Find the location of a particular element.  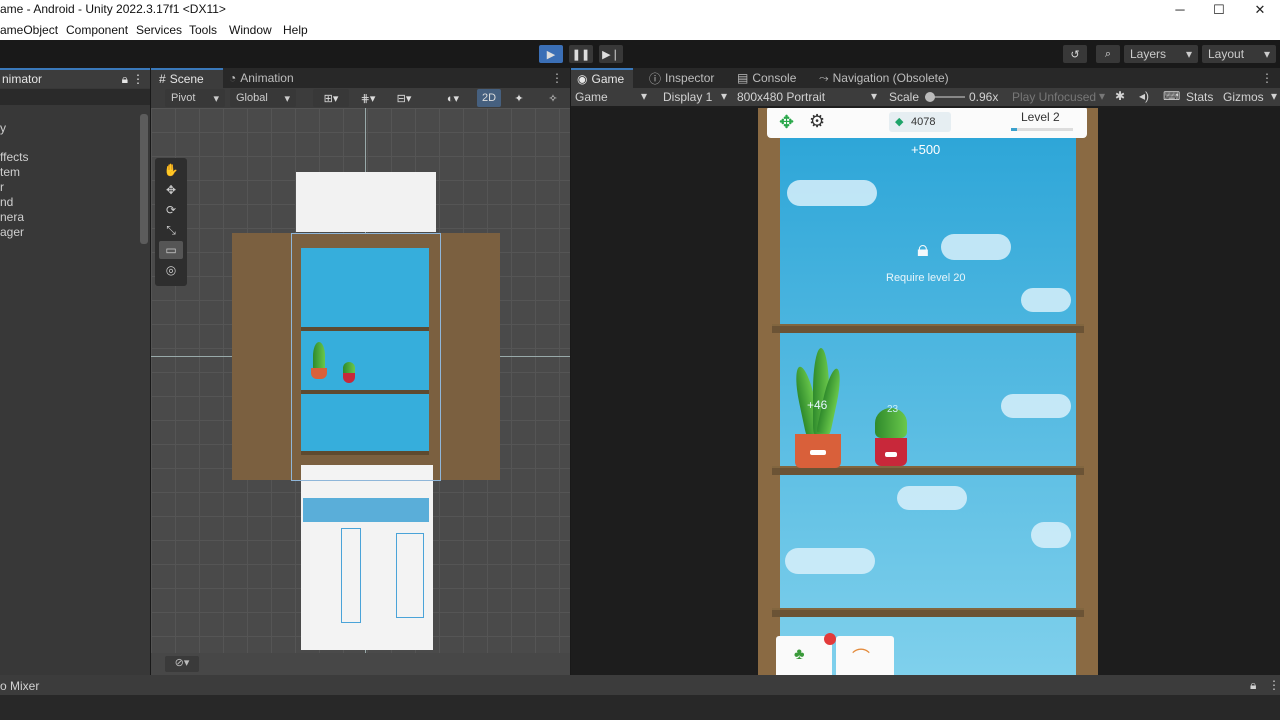

tab-game: ◉ Game is located at coordinates (602, 78).